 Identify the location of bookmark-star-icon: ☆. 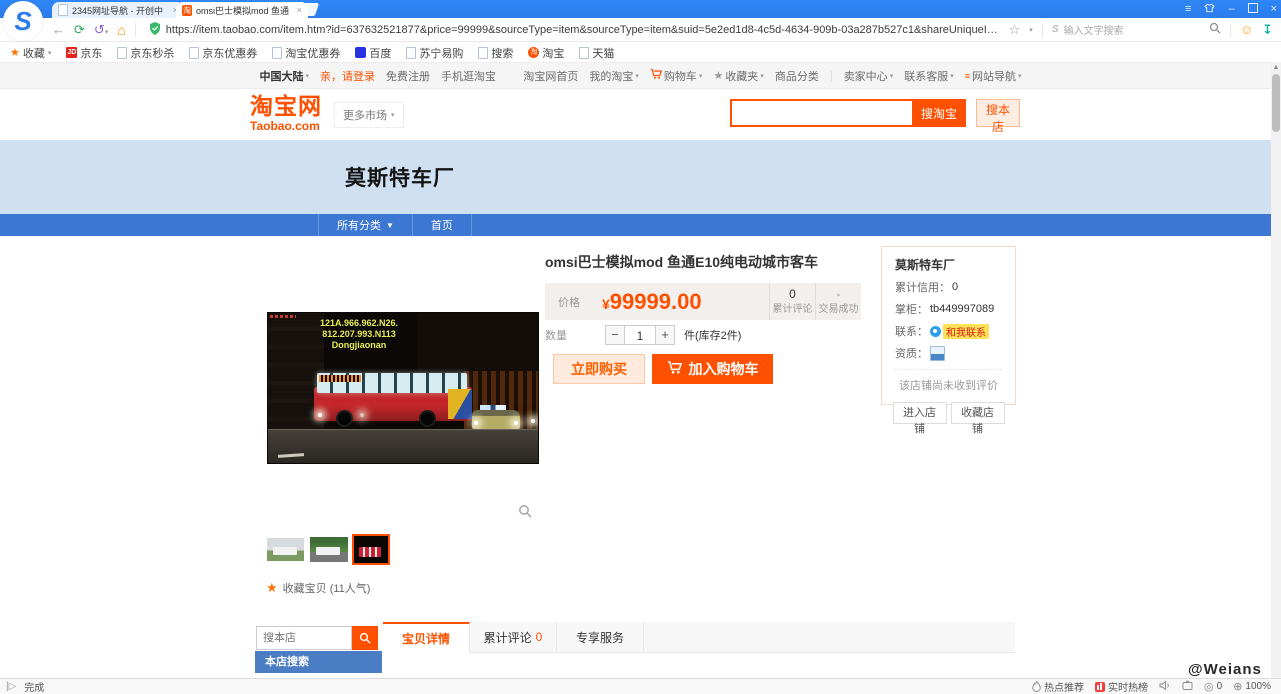
(1015, 30).